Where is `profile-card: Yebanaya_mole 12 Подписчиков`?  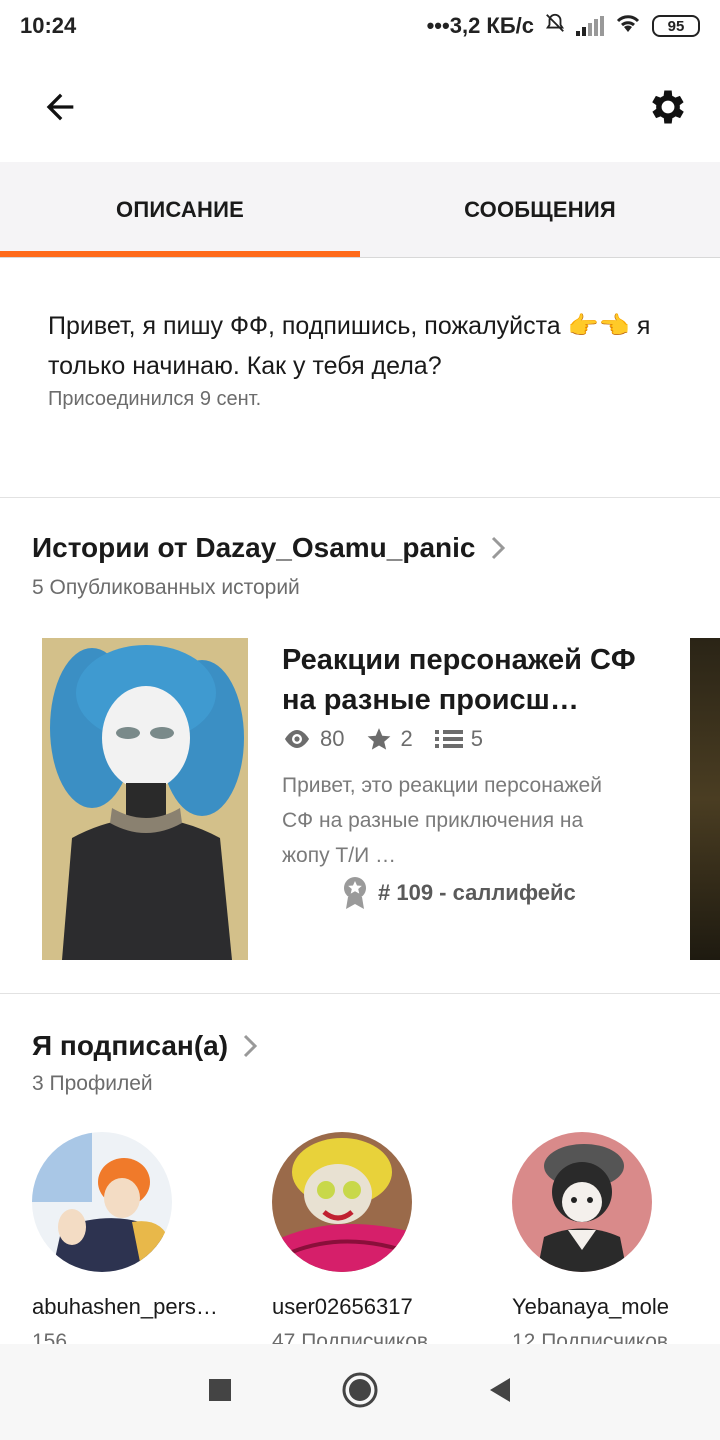 profile-card: Yebanaya_mole 12 Подписчиков is located at coordinates (612, 1243).